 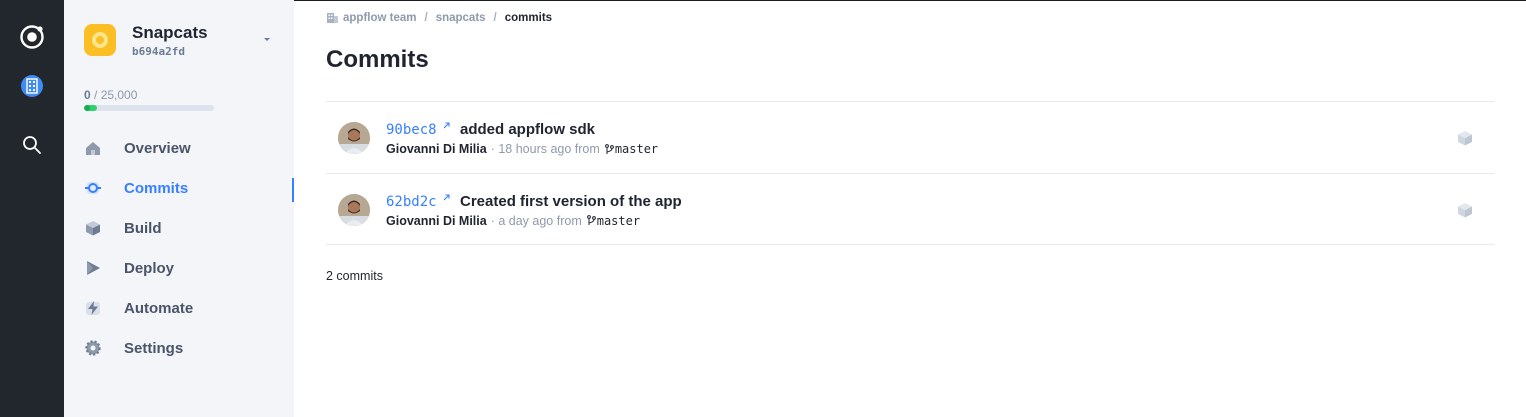 What do you see at coordinates (377, 59) in the screenshot?
I see `page-title: Commits` at bounding box center [377, 59].